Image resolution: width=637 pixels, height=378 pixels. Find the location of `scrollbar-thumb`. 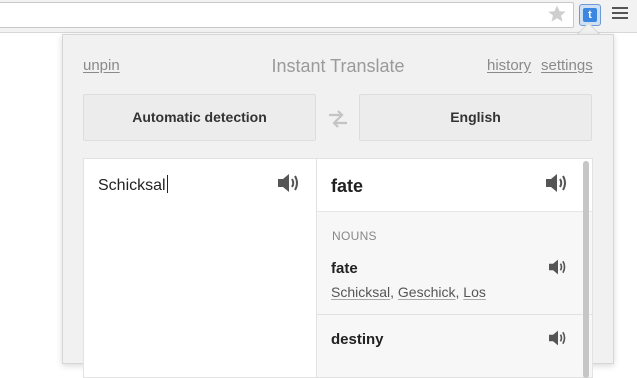

scrollbar-thumb is located at coordinates (586, 269).